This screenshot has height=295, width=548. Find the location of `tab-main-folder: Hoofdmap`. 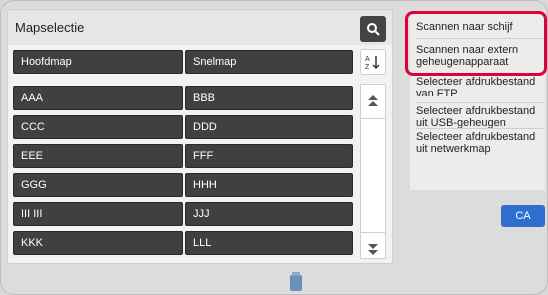

tab-main-folder: Hoofdmap is located at coordinates (98, 62).